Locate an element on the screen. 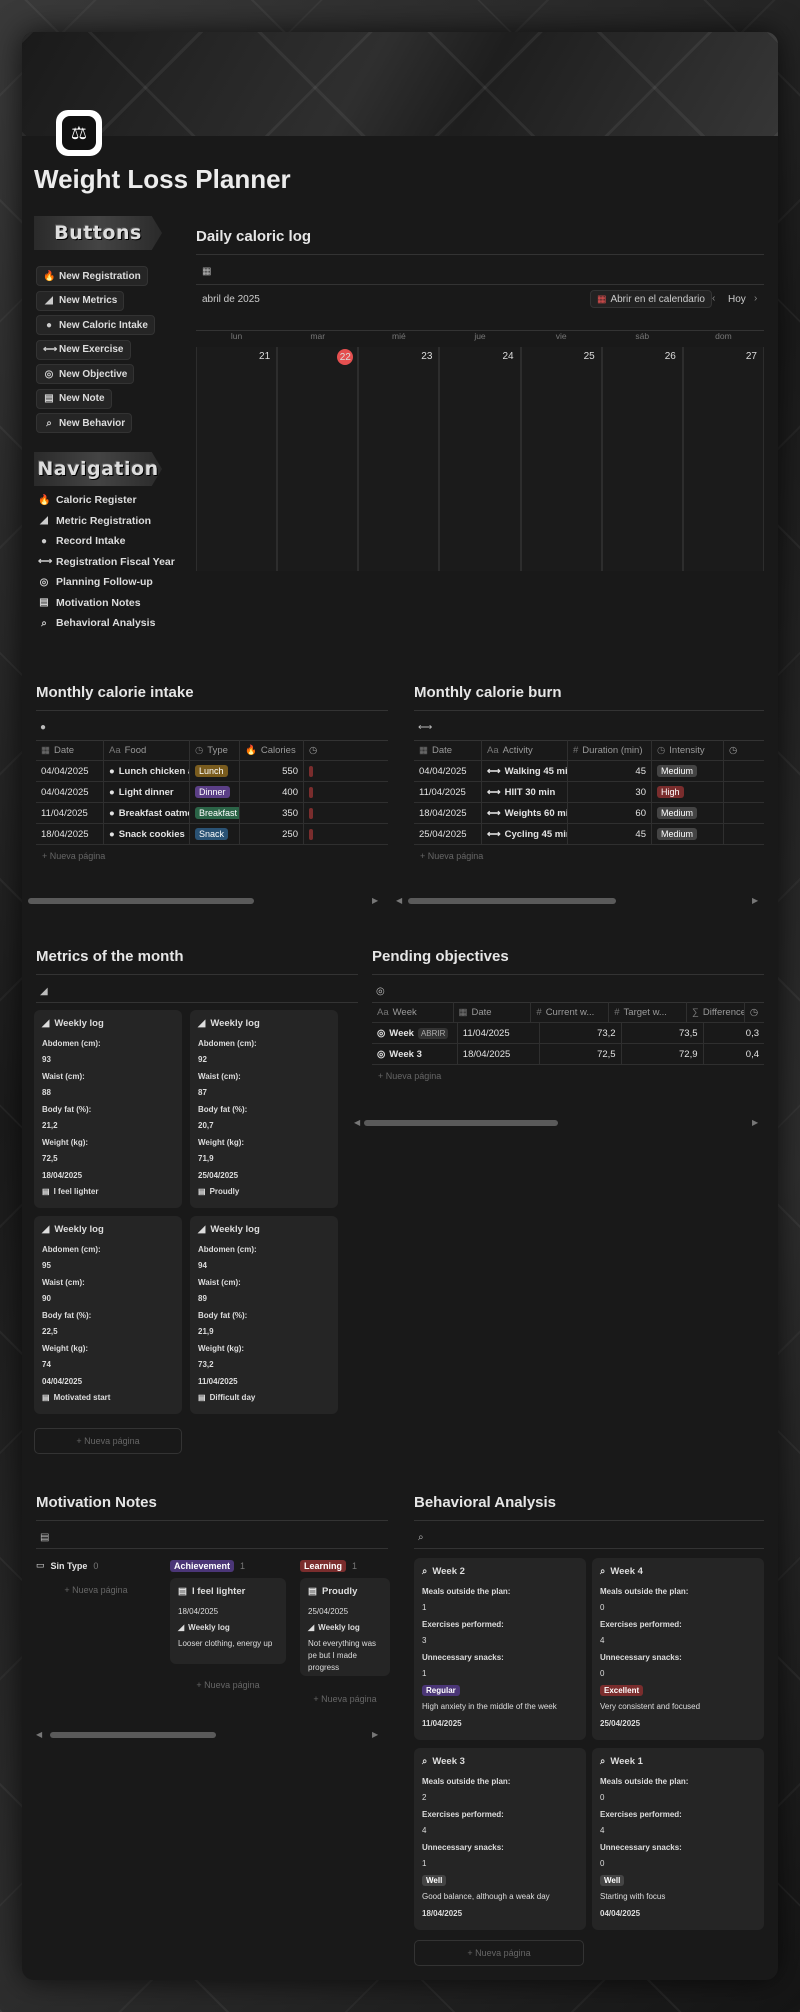 The height and width of the screenshot is (2012, 800). table-row: 04/04/2025●Lunch chicken and ricLunch550 is located at coordinates (212, 771).